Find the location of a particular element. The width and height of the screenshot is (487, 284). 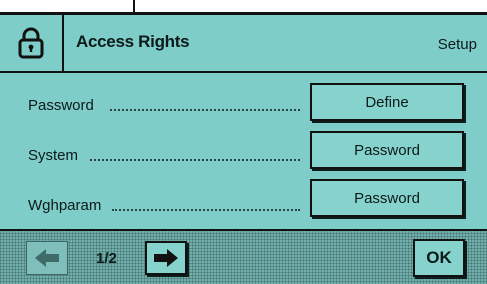

row-label: Password is located at coordinates (61, 105).